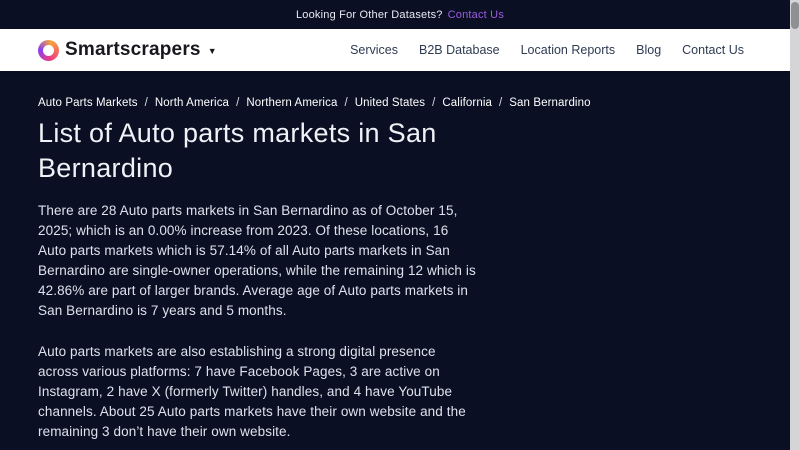 The image size is (800, 450). I want to click on brand-name: Smartscrapers, so click(133, 49).